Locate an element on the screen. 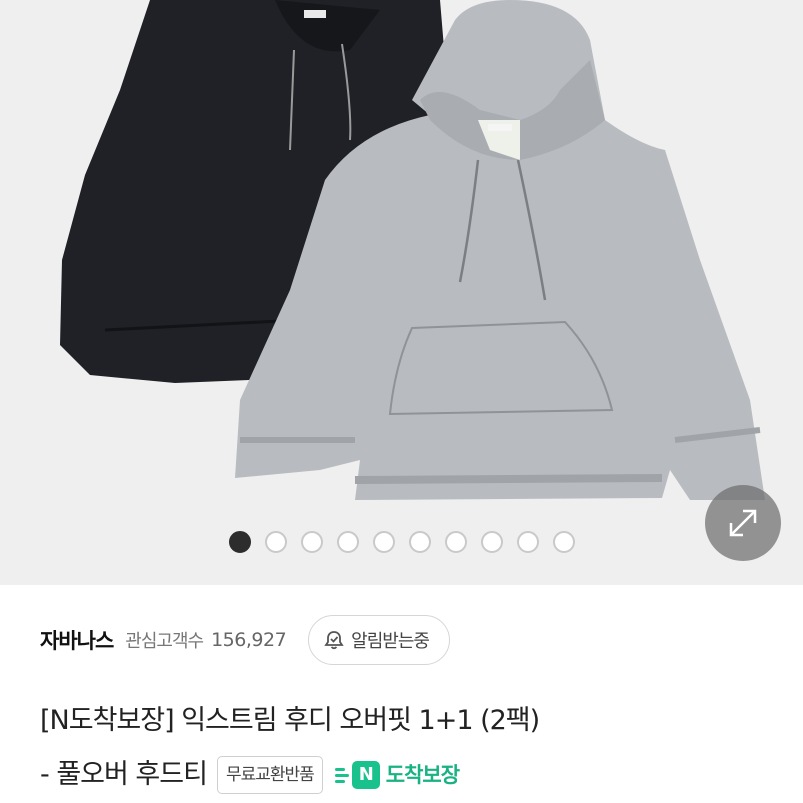 The height and width of the screenshot is (803, 803). free-return-badge: 무료교환반품 is located at coordinates (269, 775).